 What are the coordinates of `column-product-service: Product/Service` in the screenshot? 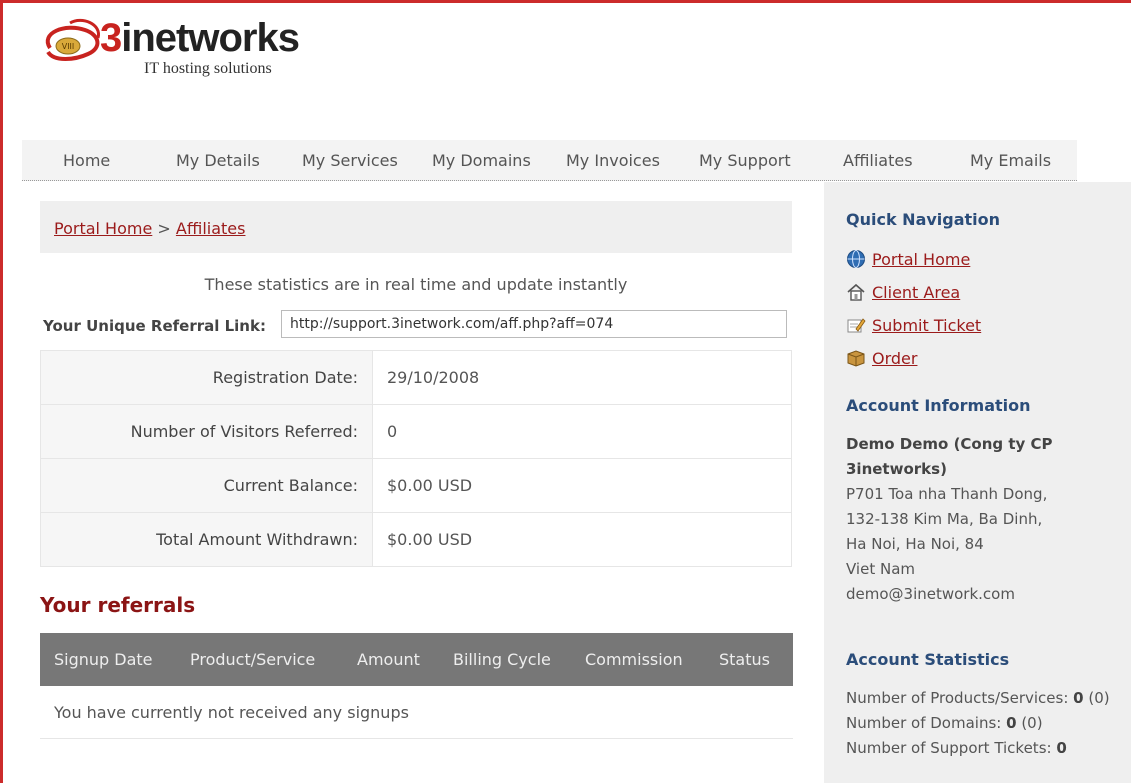 It's located at (252, 659).